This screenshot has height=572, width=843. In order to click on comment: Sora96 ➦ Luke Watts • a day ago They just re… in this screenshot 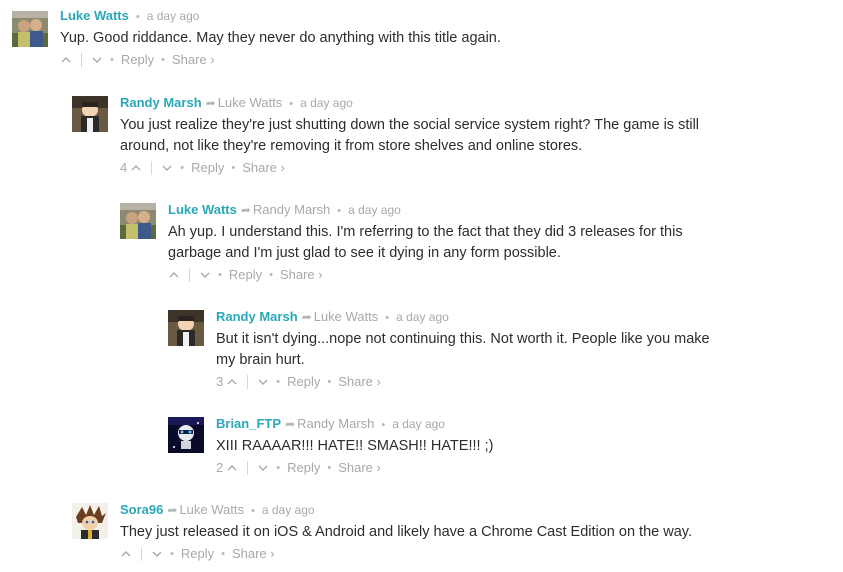, I will do `click(457, 537)`.